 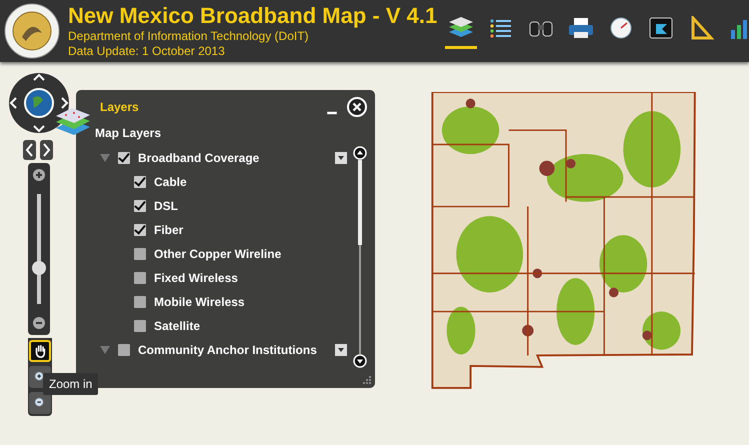 I want to click on hand-icon, so click(x=40, y=351).